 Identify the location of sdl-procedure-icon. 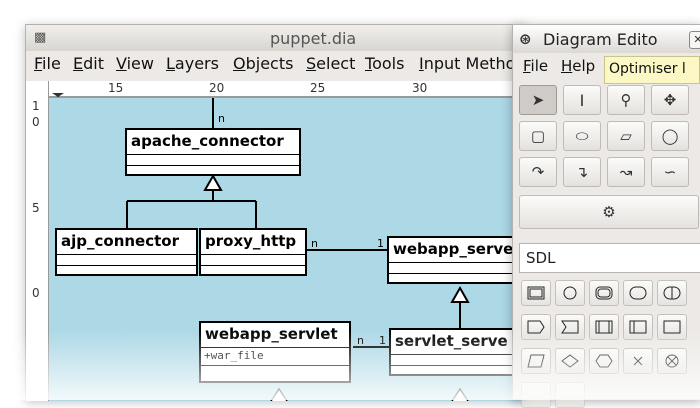
(604, 293).